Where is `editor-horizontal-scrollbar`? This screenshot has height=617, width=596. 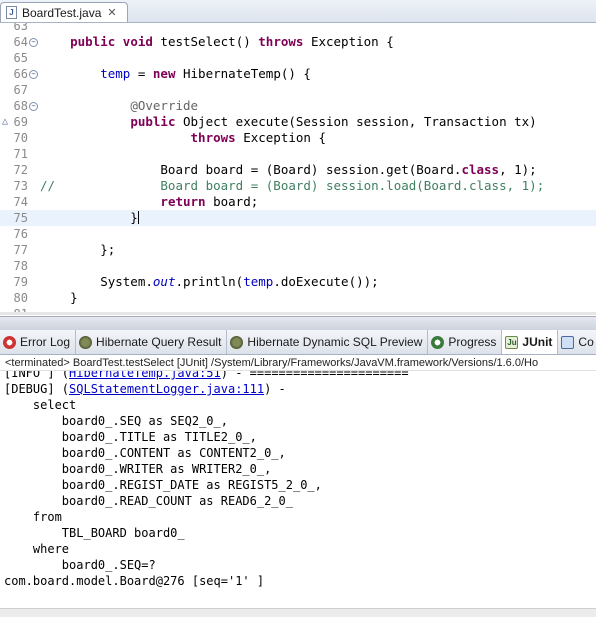
editor-horizontal-scrollbar is located at coordinates (298, 313).